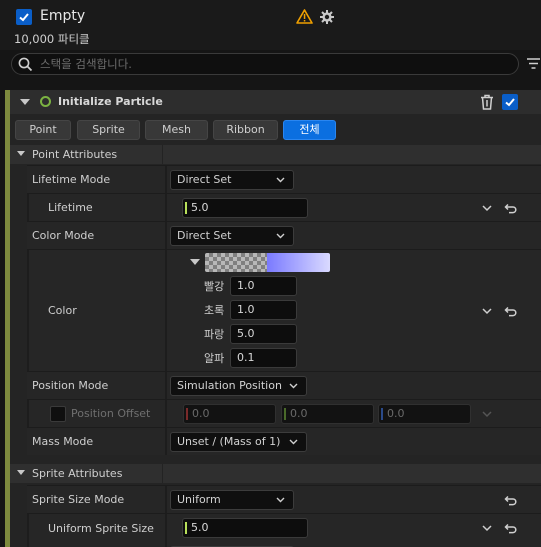  I want to click on position-mode-label: Position Mode, so click(70, 385).